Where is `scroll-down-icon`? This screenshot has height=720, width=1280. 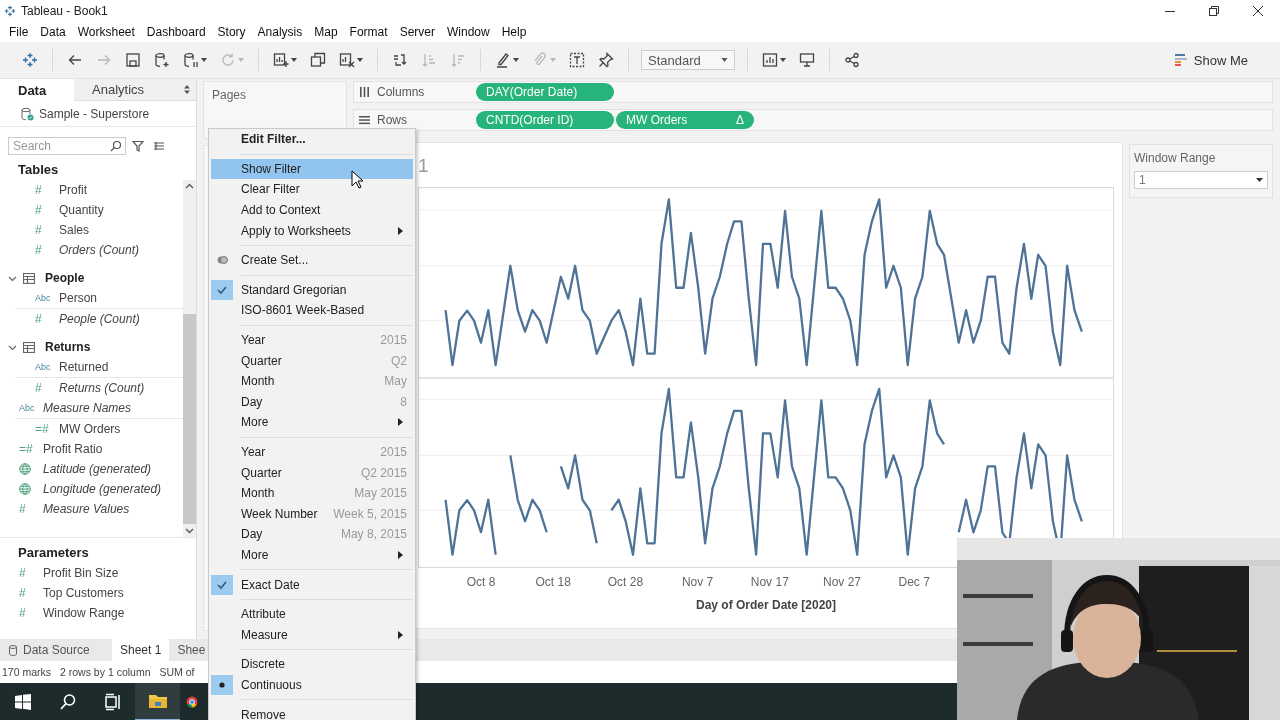
scroll-down-icon is located at coordinates (189, 531).